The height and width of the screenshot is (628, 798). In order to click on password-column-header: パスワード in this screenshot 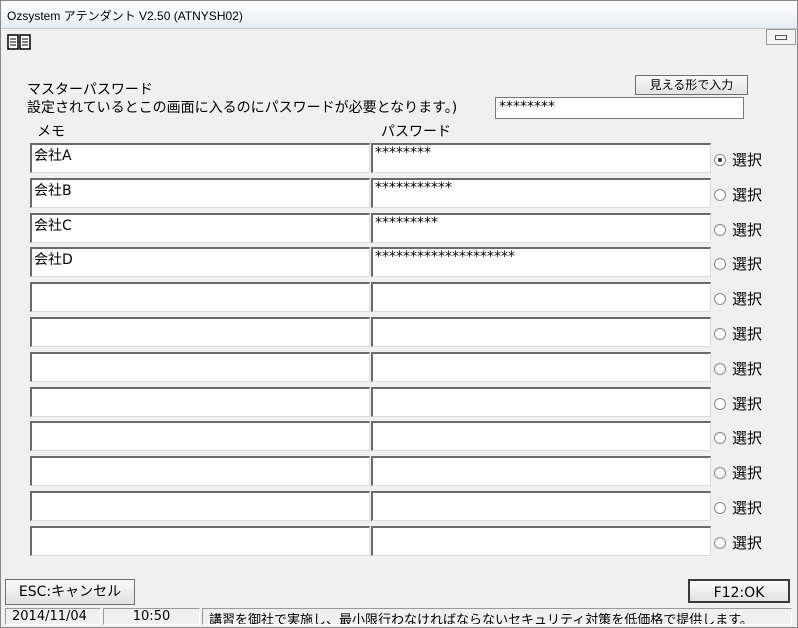, I will do `click(416, 132)`.